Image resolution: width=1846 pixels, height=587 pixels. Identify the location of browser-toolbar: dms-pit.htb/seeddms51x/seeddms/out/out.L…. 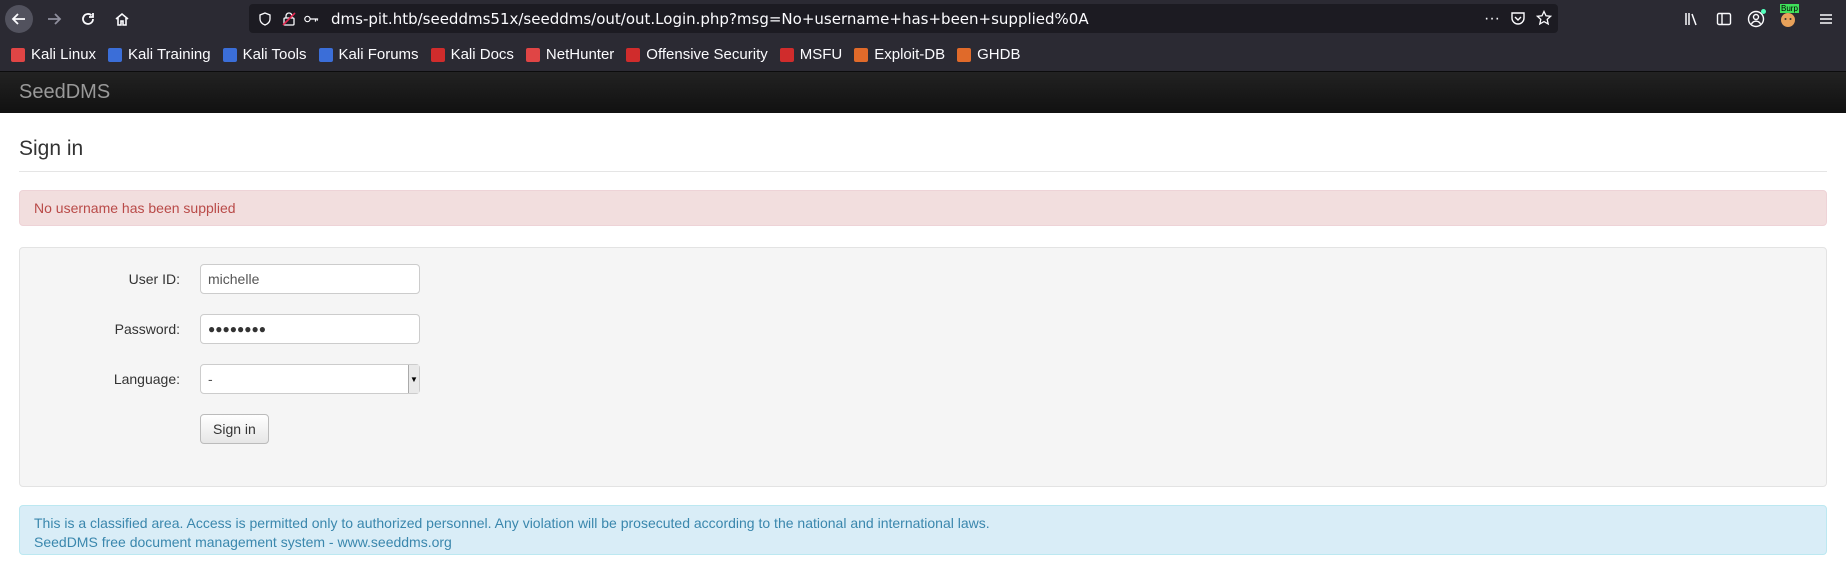
(923, 19).